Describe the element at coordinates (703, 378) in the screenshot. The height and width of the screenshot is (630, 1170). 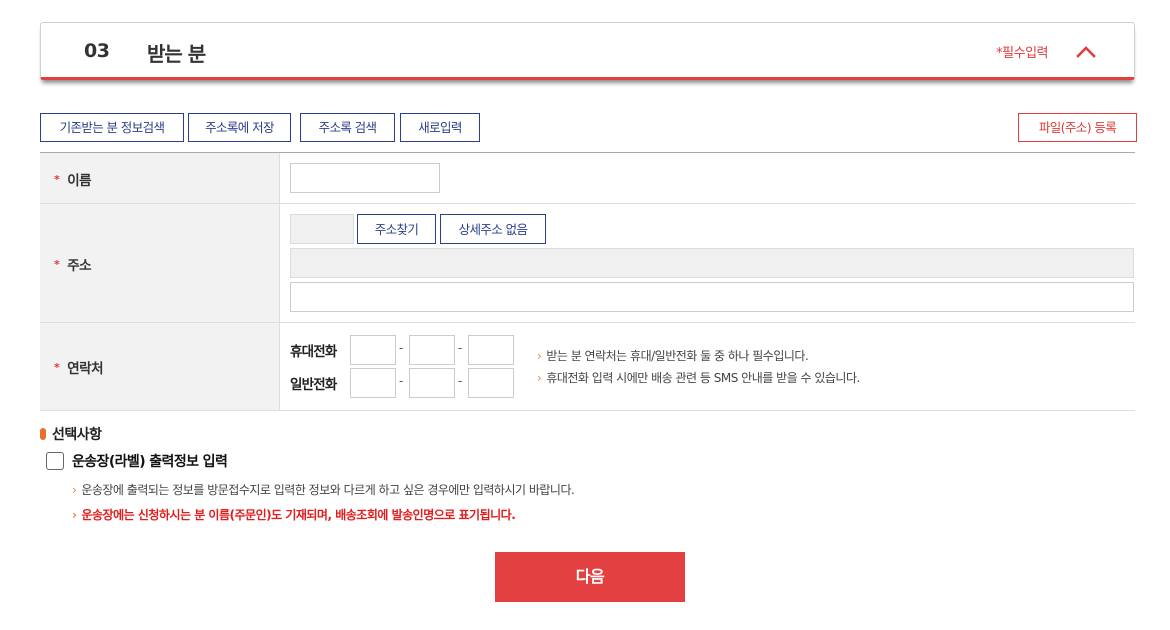
I see `contact-note-text: 휴대전화 입력 시에만 배송 관련 등 SMS 안내를 받을 수 있습니다.` at that location.